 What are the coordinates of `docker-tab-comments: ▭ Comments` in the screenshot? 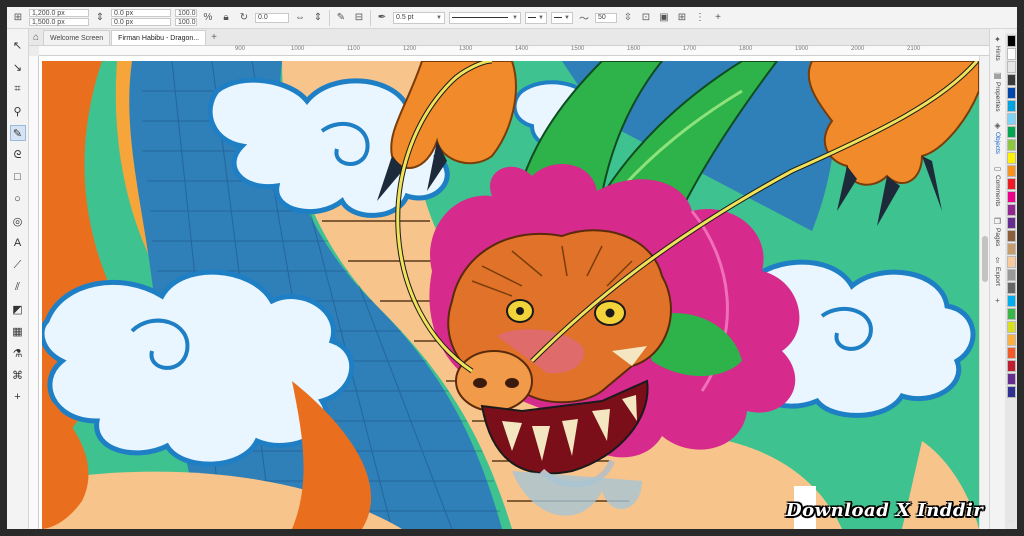 It's located at (998, 185).